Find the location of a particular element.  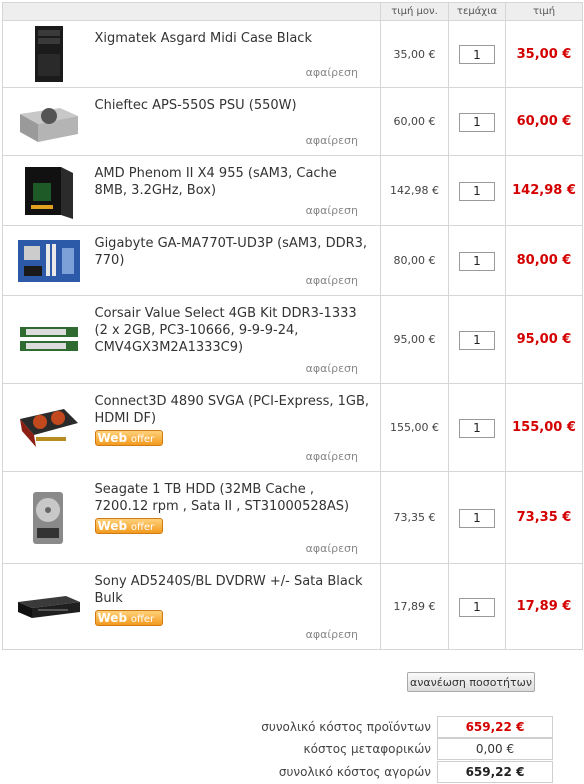

unit-price: 73,35 € is located at coordinates (414, 517).